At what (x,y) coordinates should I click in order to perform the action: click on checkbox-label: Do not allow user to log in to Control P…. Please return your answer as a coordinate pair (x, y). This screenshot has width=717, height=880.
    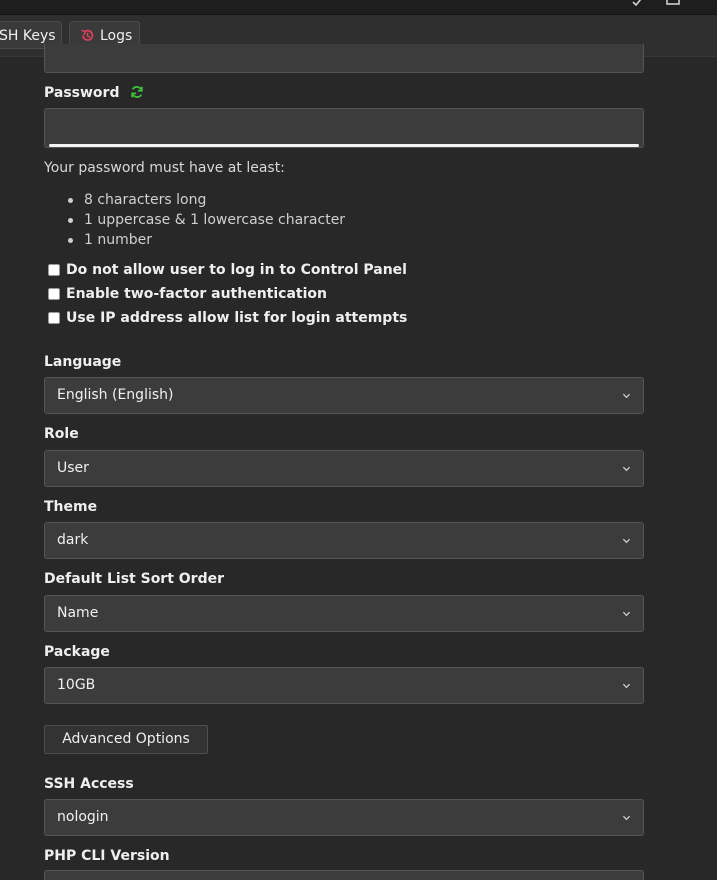
    Looking at the image, I should click on (236, 270).